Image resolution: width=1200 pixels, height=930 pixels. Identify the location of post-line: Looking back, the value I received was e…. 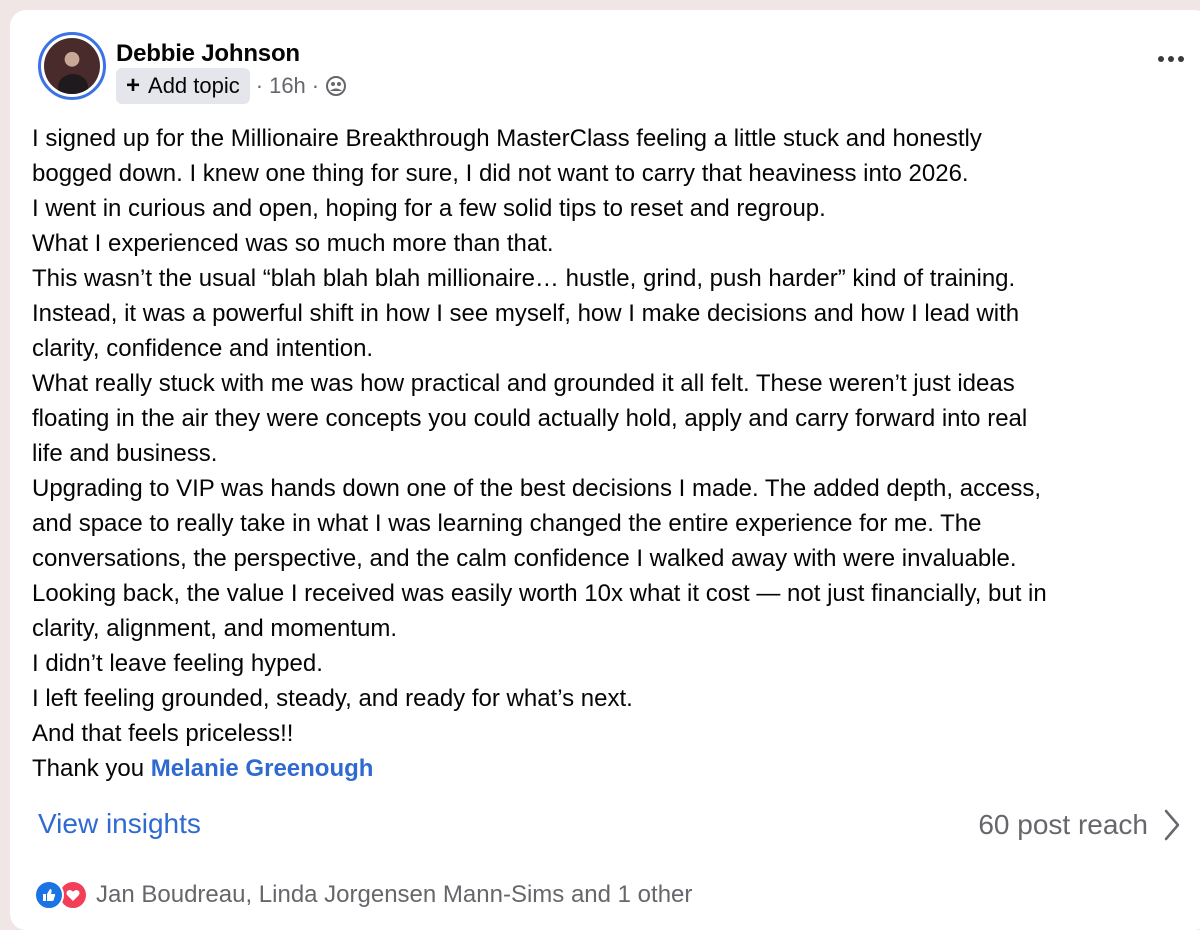
(539, 593).